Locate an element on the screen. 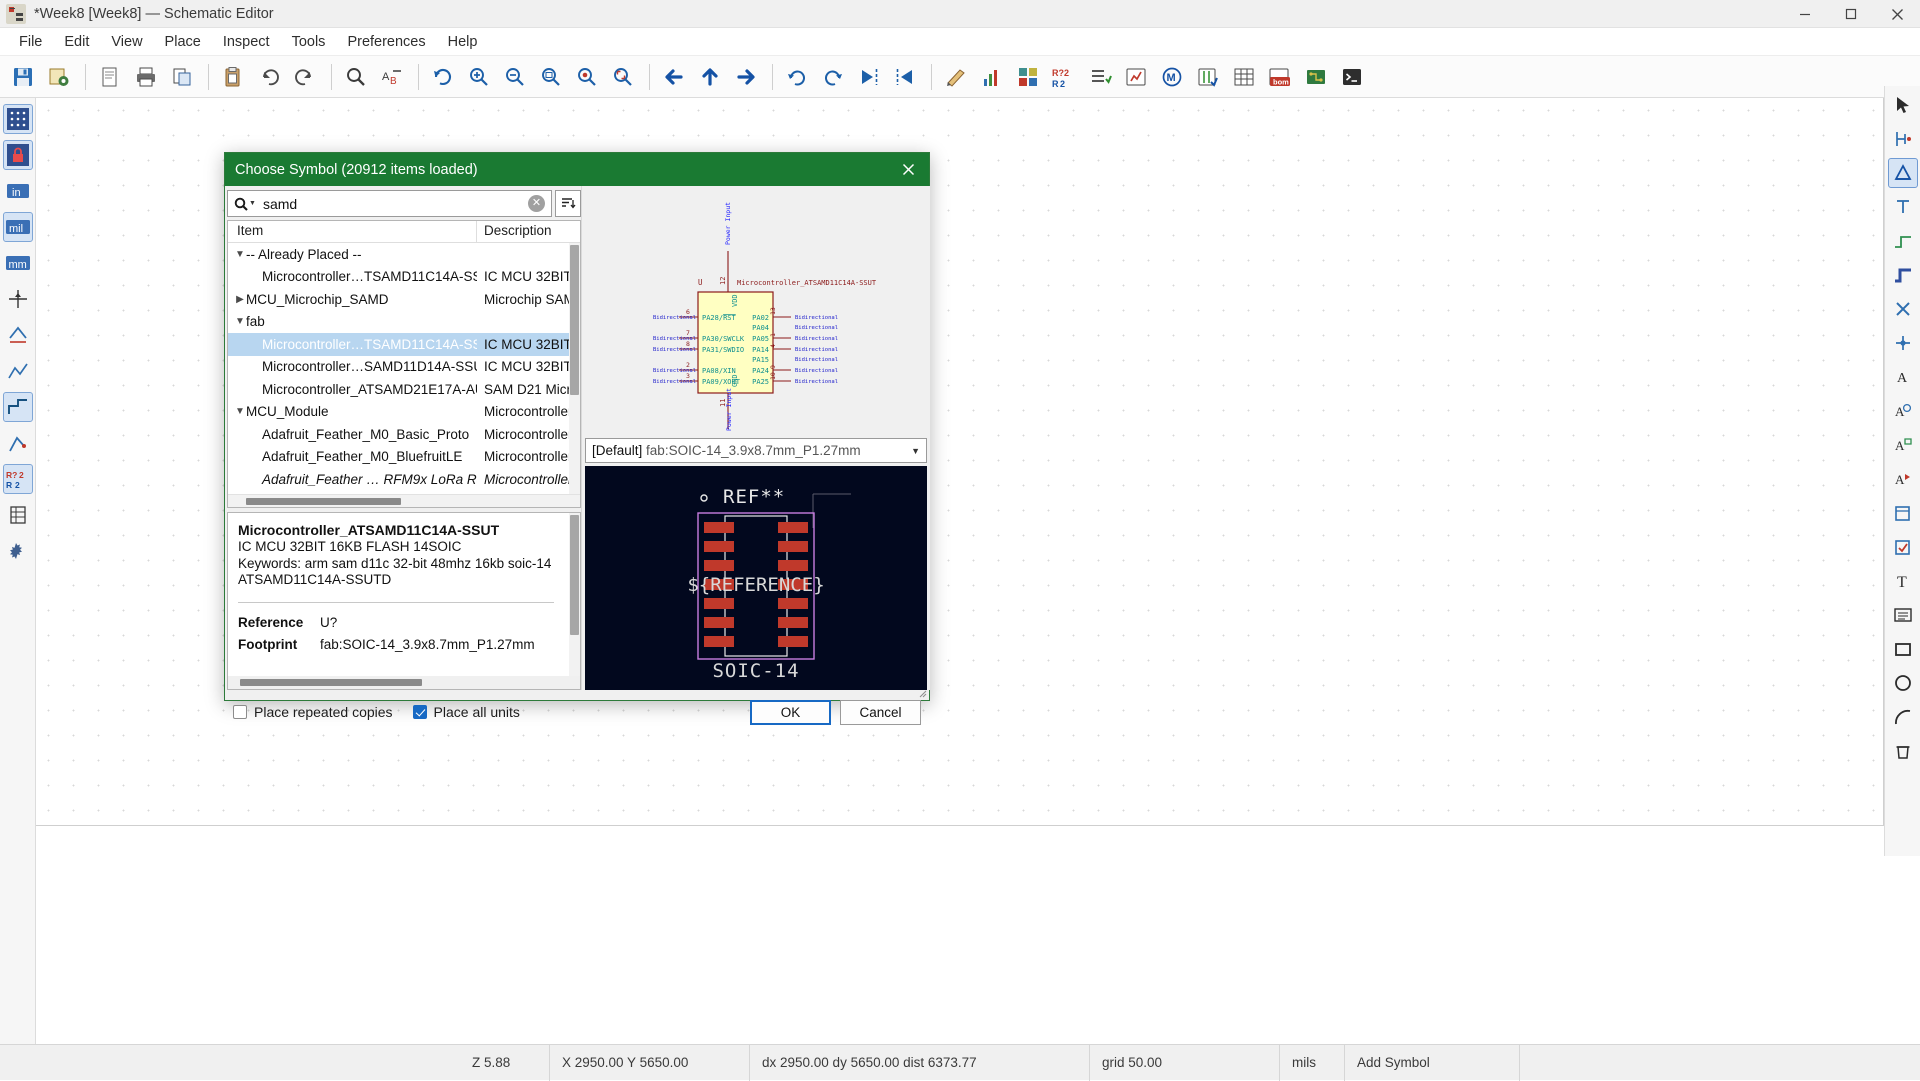  import-sheet-pin-icon is located at coordinates (1903, 547).